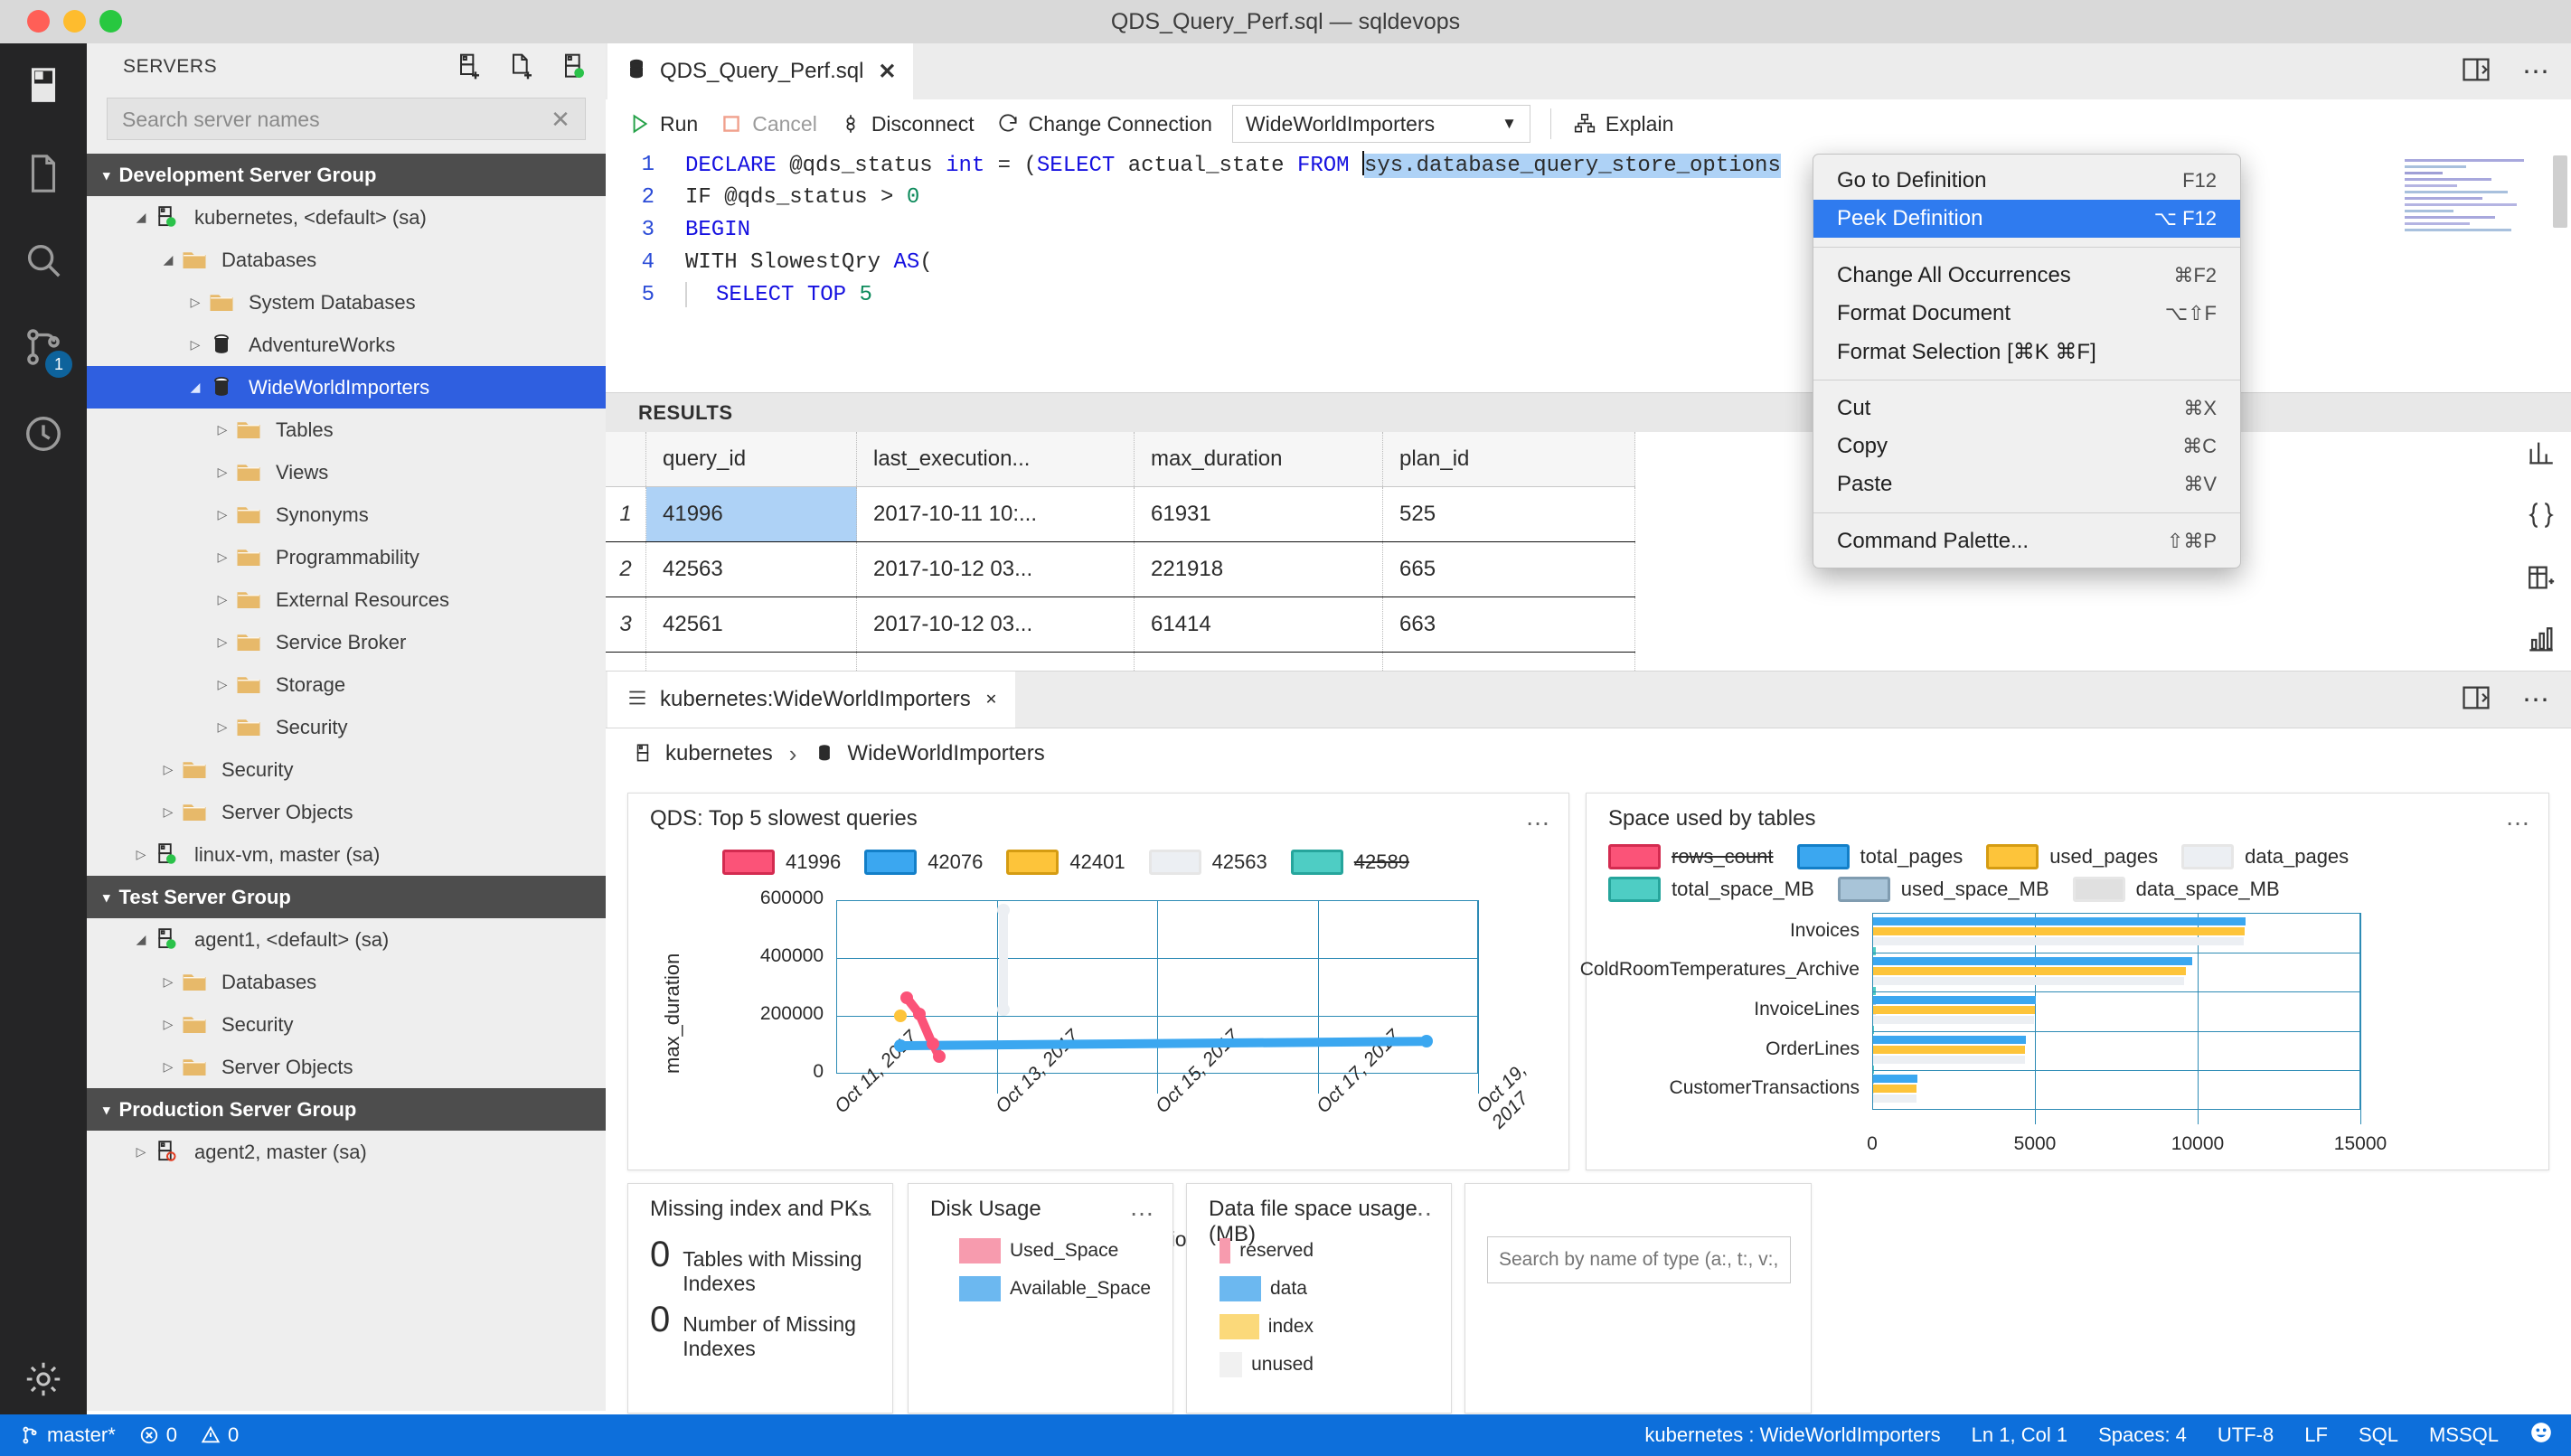 The image size is (2571, 1456). I want to click on table-cell: 221918, so click(1258, 569).